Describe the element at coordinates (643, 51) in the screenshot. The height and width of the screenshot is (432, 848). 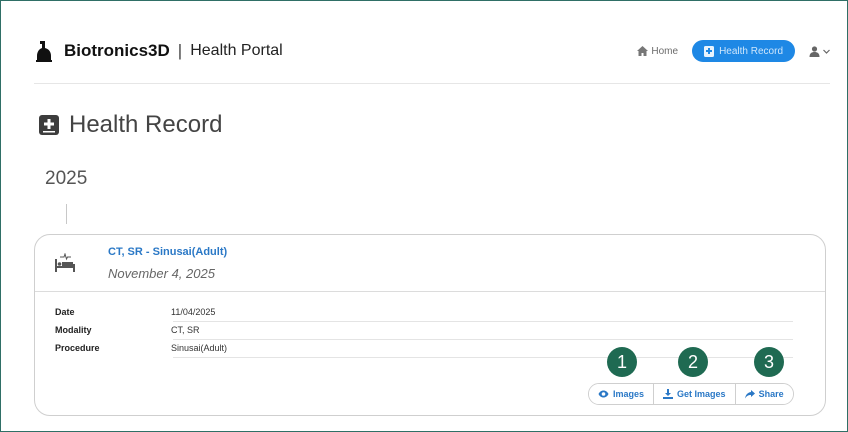
I see `home-icon` at that location.